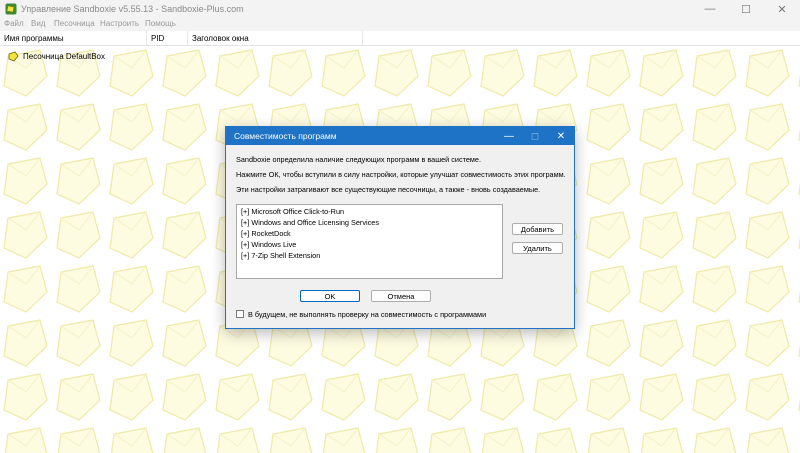 The image size is (800, 453). I want to click on close-button: ✕, so click(782, 9).